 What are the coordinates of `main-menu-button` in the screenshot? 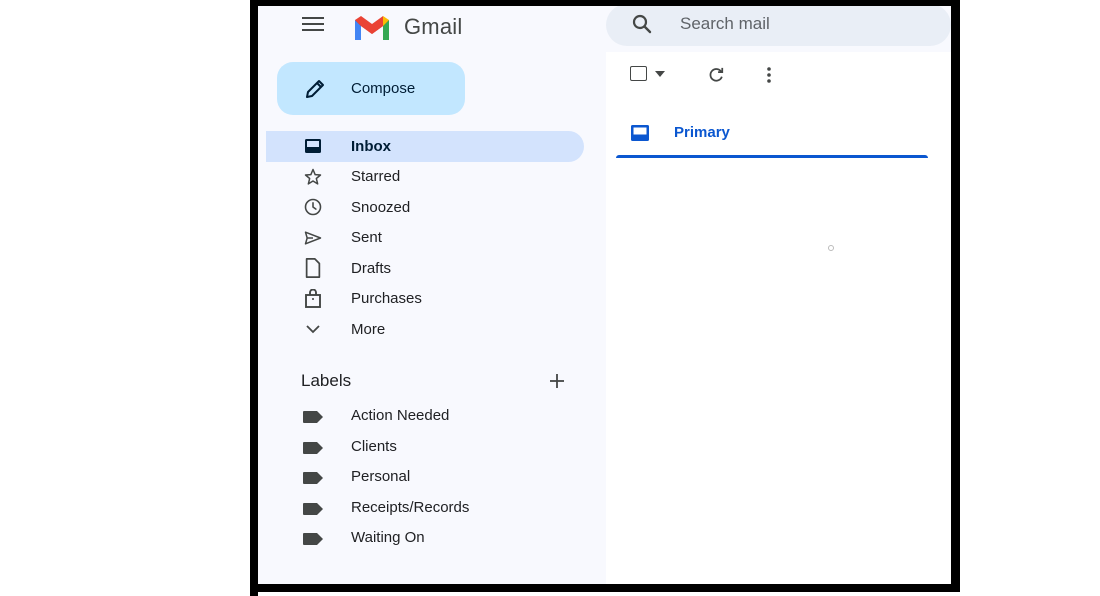 It's located at (314, 24).